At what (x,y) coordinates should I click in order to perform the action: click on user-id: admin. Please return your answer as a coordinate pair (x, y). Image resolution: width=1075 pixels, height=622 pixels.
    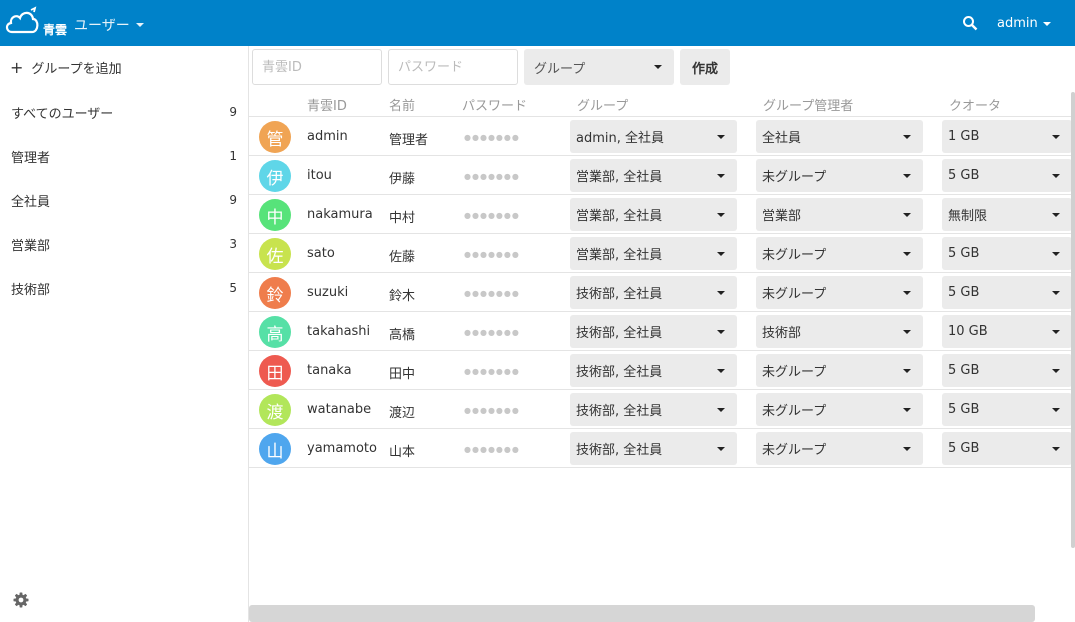
    Looking at the image, I should click on (327, 136).